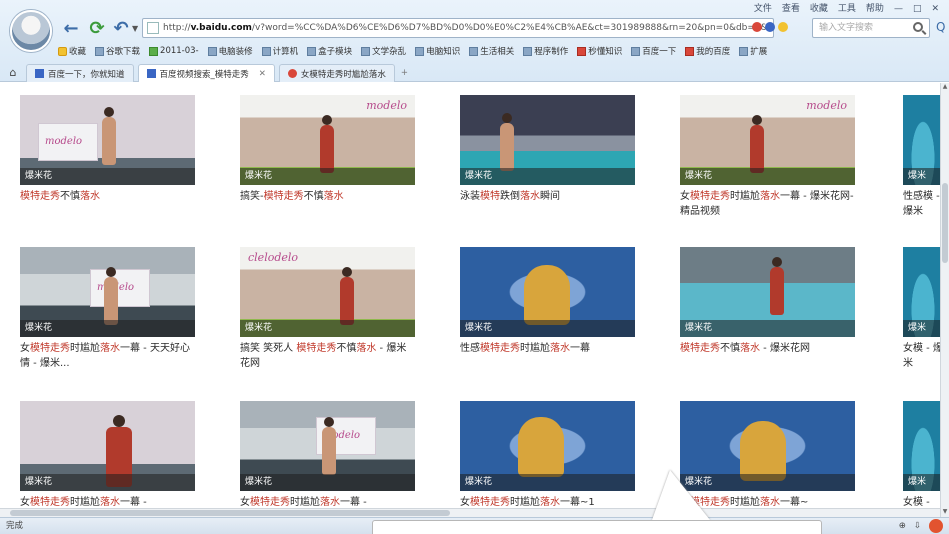 This screenshot has width=949, height=534. What do you see at coordinates (470, 512) in the screenshot?
I see `horizontal-scrollbar` at bounding box center [470, 512].